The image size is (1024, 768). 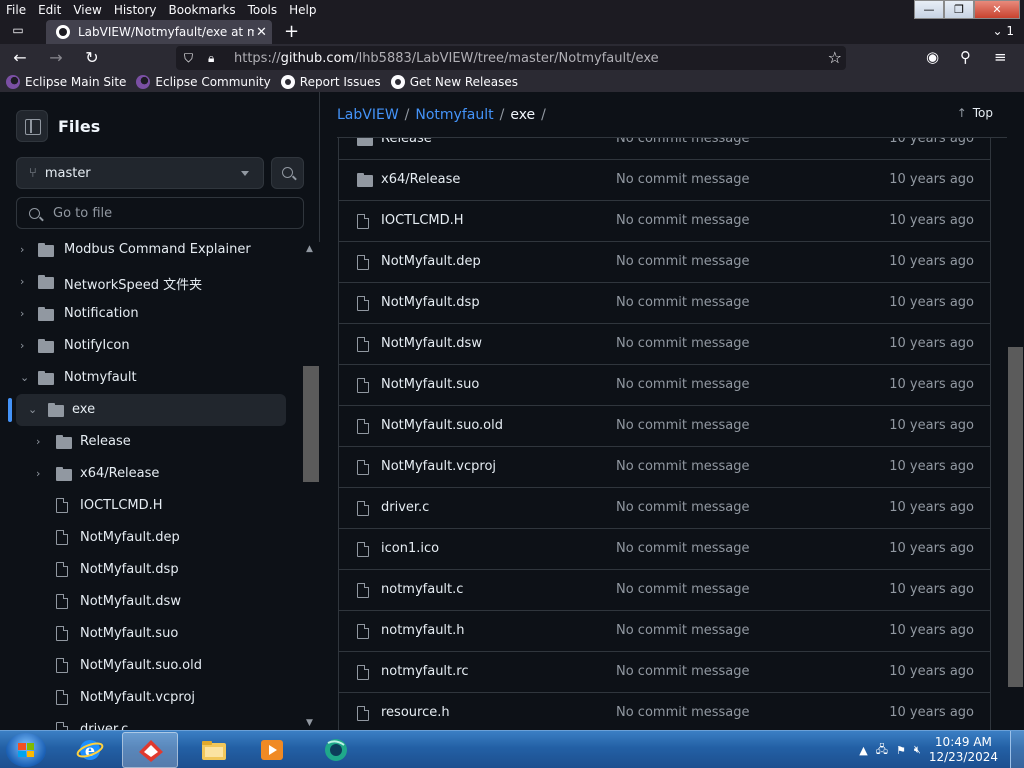 What do you see at coordinates (311, 486) in the screenshot?
I see `sidebar-scrollbar: ▲ ▼` at bounding box center [311, 486].